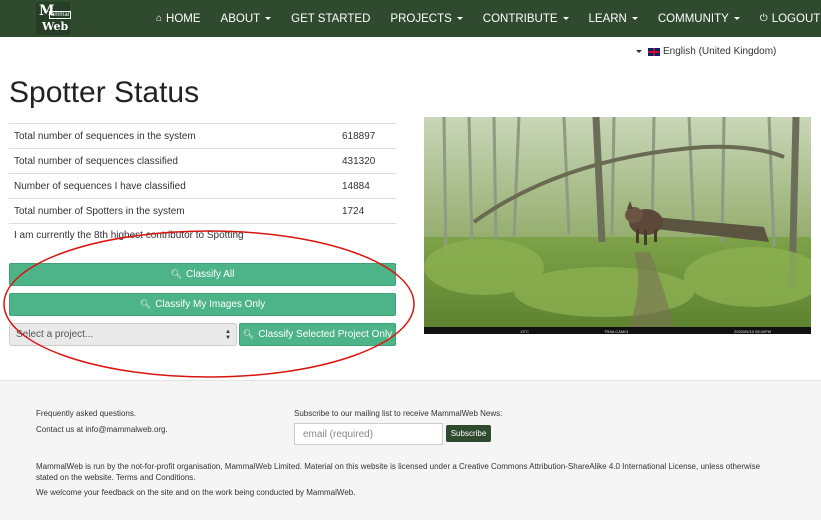  I want to click on annotation-ellipse, so click(209, 304).